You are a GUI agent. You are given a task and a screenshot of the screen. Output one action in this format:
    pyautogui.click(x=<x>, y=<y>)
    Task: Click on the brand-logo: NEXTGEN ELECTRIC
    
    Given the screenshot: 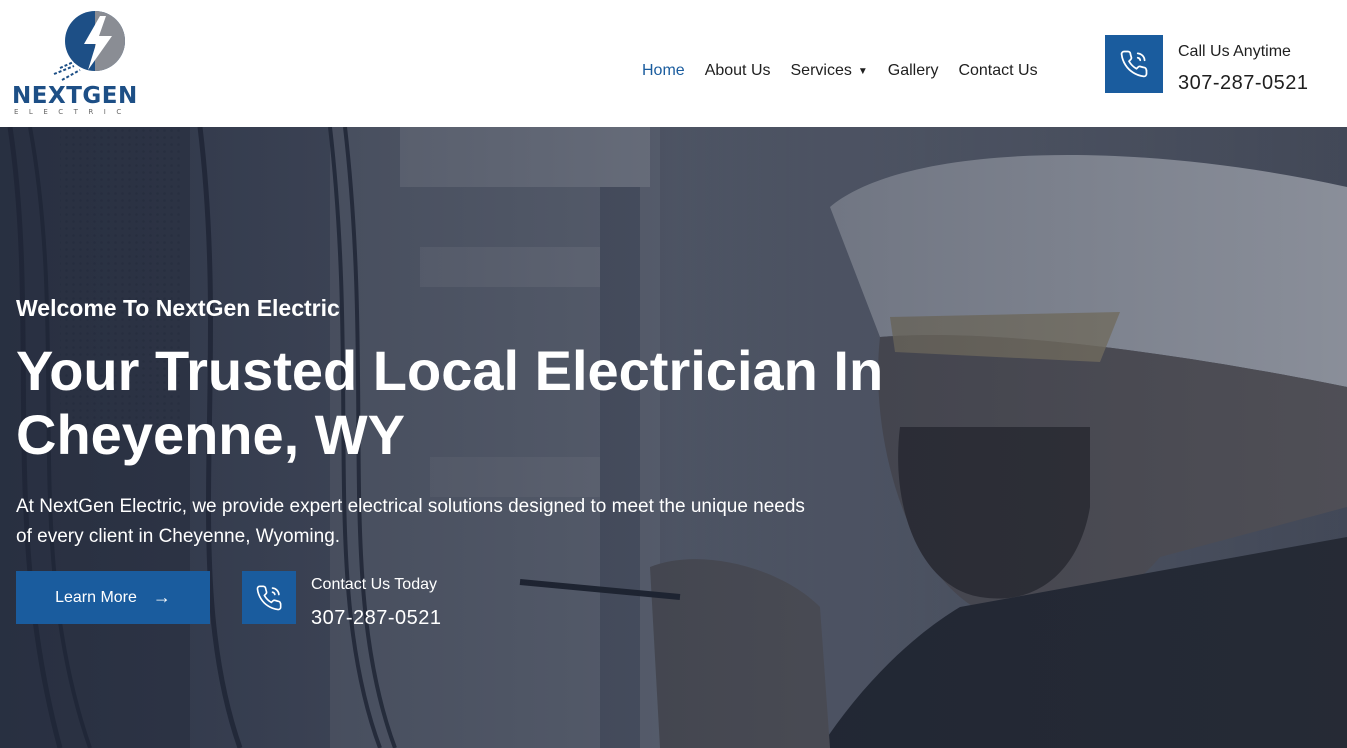 What is the action you would take?
    pyautogui.click(x=82, y=63)
    